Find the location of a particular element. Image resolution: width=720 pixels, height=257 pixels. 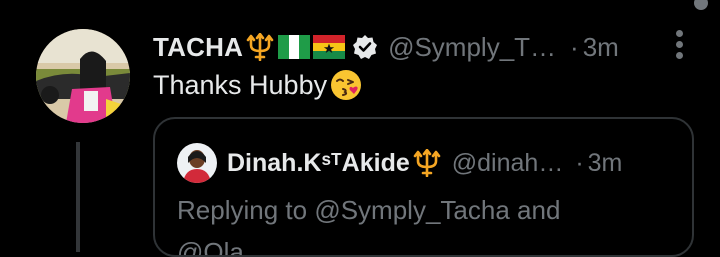

previous-tweet-menu-dot is located at coordinates (701, 5).